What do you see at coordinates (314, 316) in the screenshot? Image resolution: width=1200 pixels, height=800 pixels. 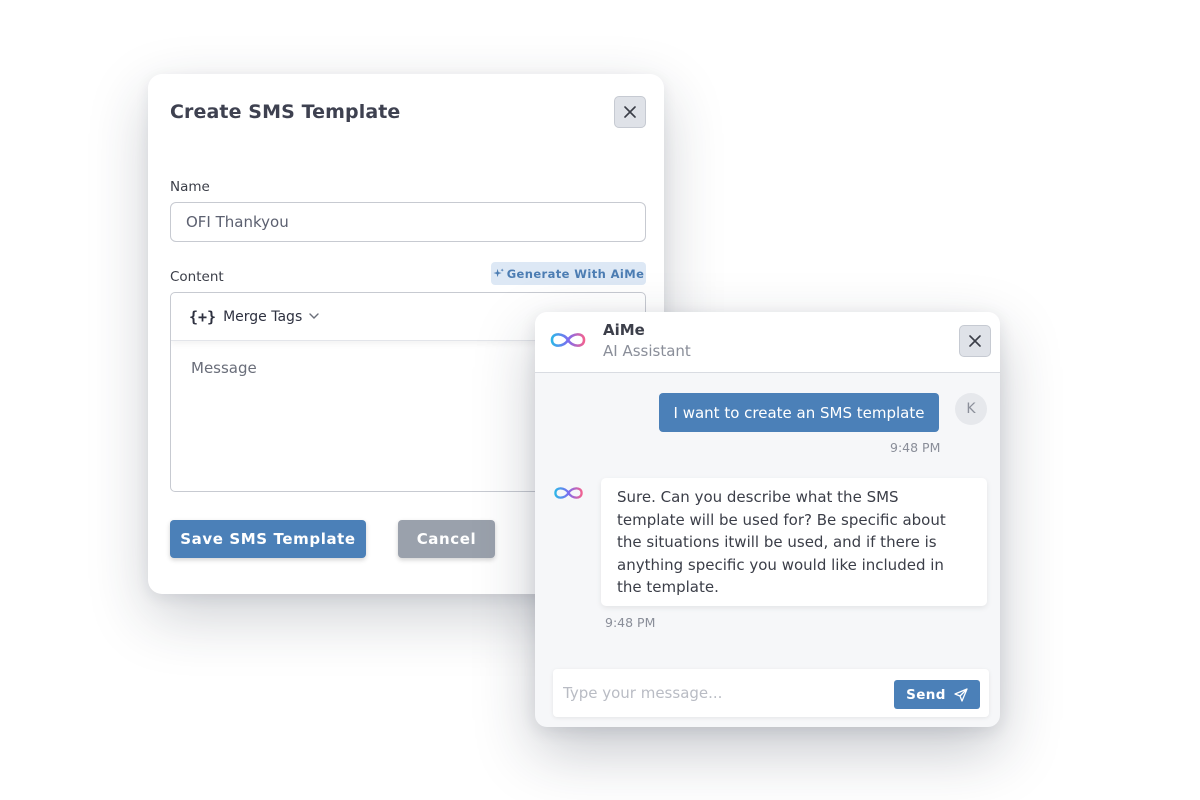 I see `chevron-down-icon` at bounding box center [314, 316].